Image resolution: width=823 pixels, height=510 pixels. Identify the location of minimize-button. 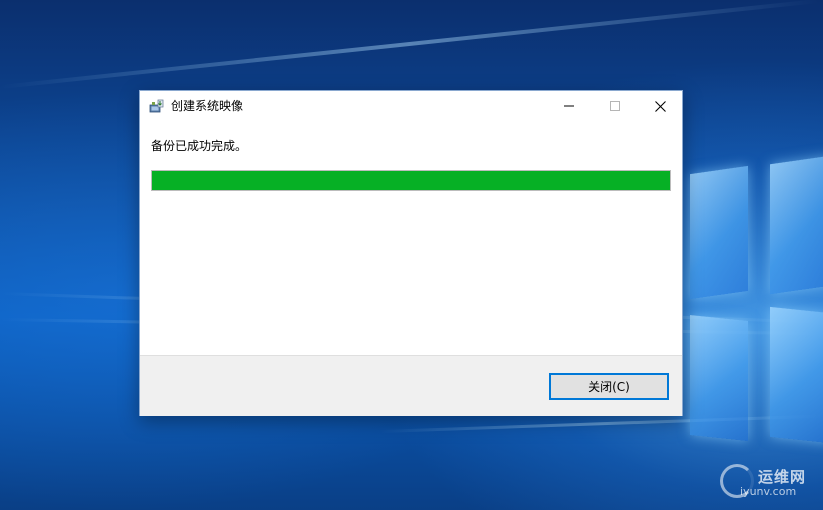
(569, 106).